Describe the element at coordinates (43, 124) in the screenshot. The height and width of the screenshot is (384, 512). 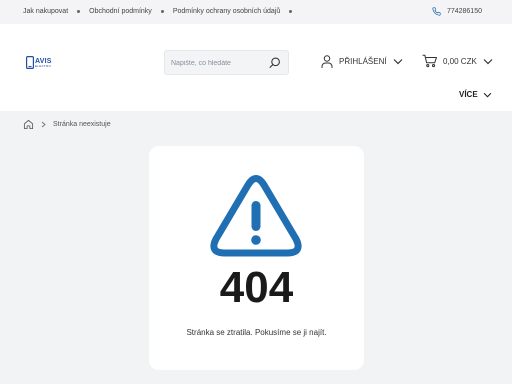
I see `chevron-right-icon` at that location.